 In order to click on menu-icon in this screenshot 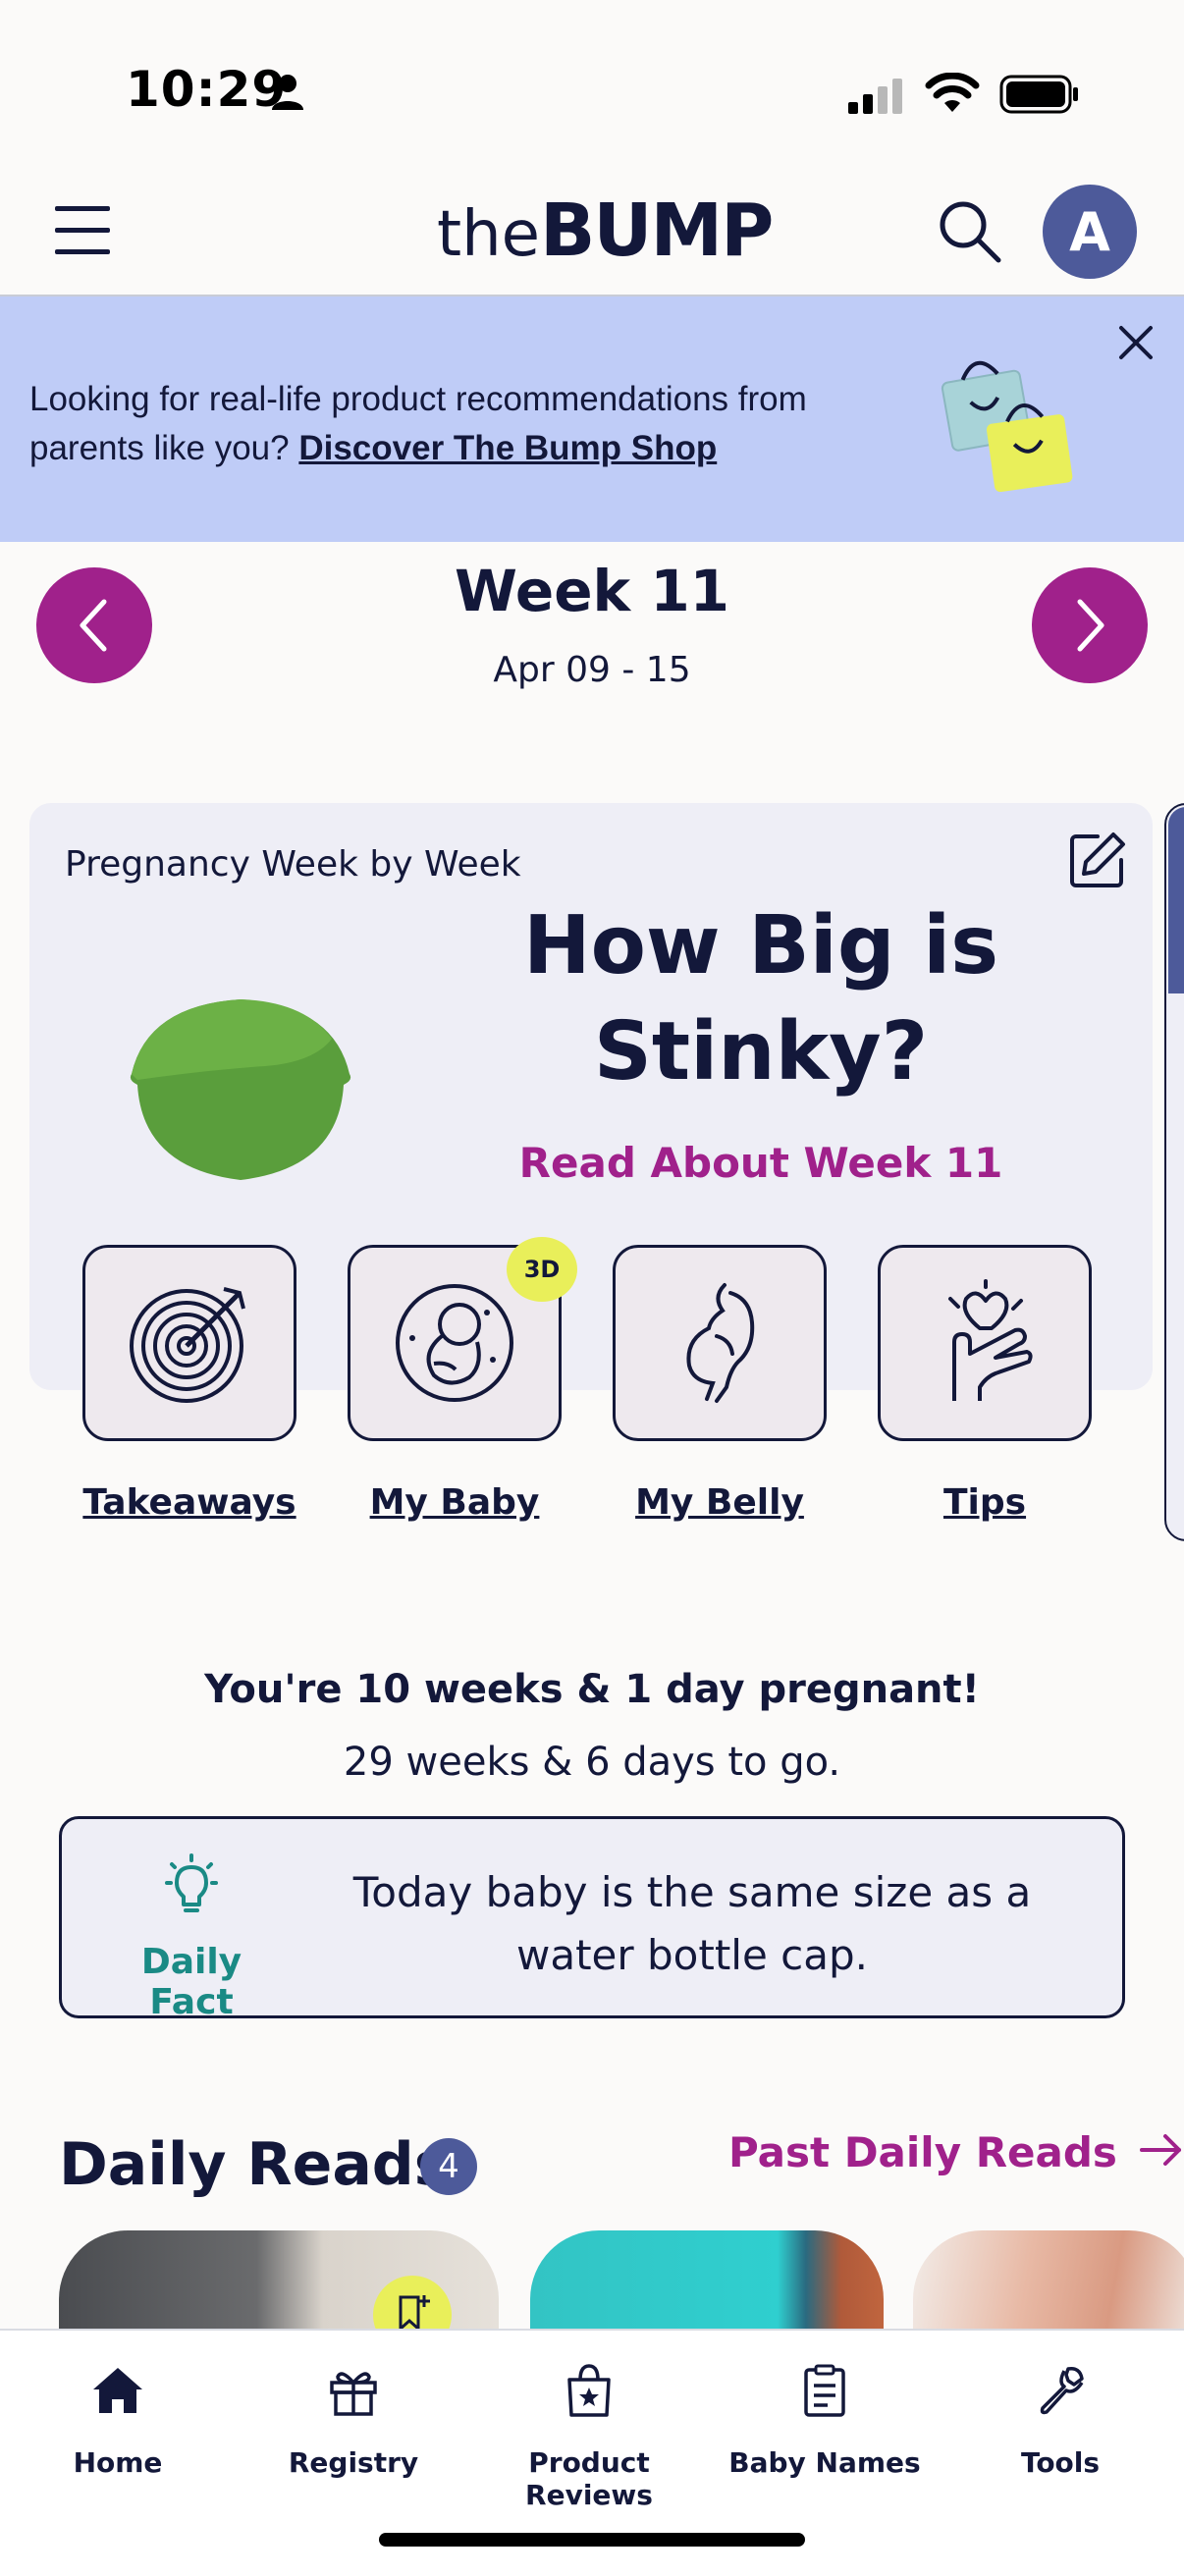, I will do `click(82, 230)`.